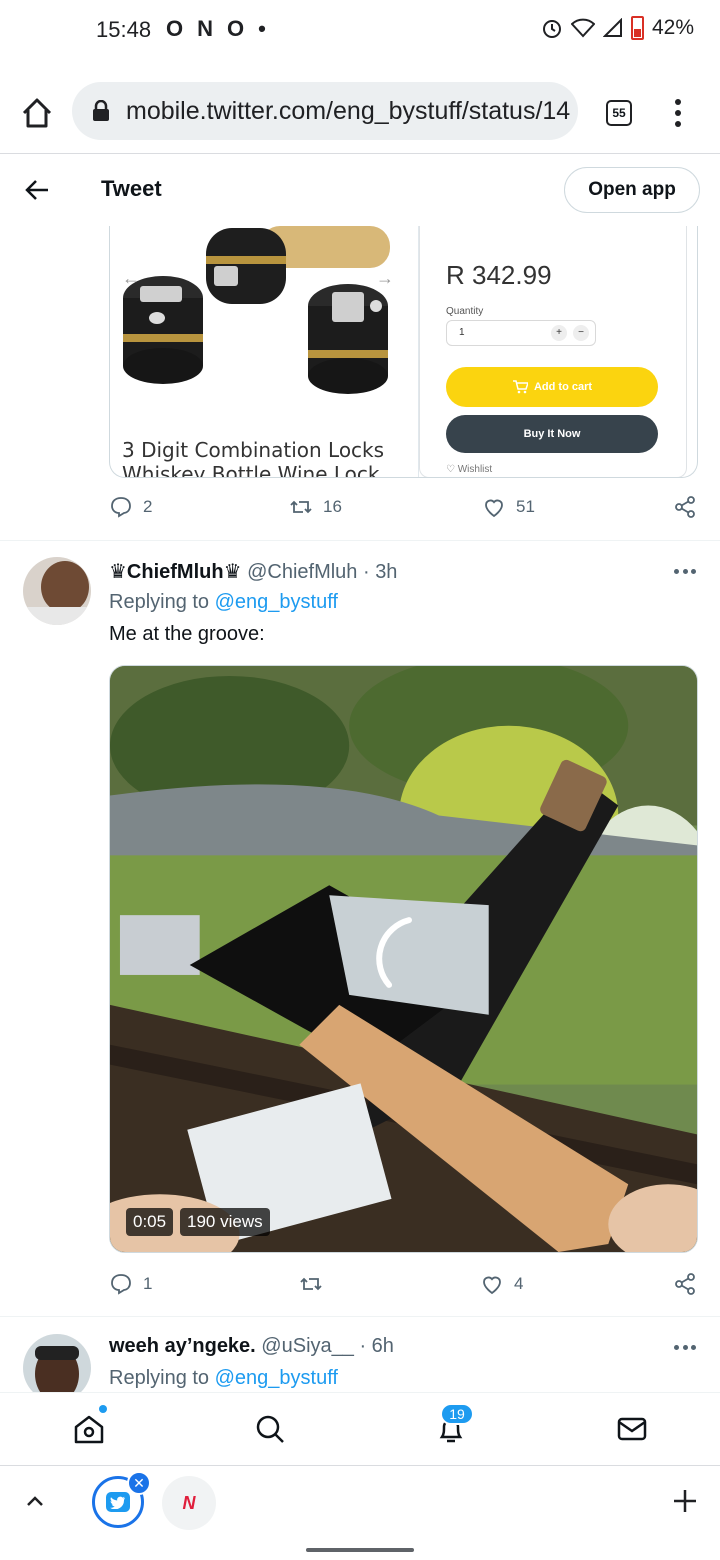 This screenshot has width=720, height=1560. Describe the element at coordinates (253, 450) in the screenshot. I see `caption-line-1: 3 Digit Combination Locks` at that location.